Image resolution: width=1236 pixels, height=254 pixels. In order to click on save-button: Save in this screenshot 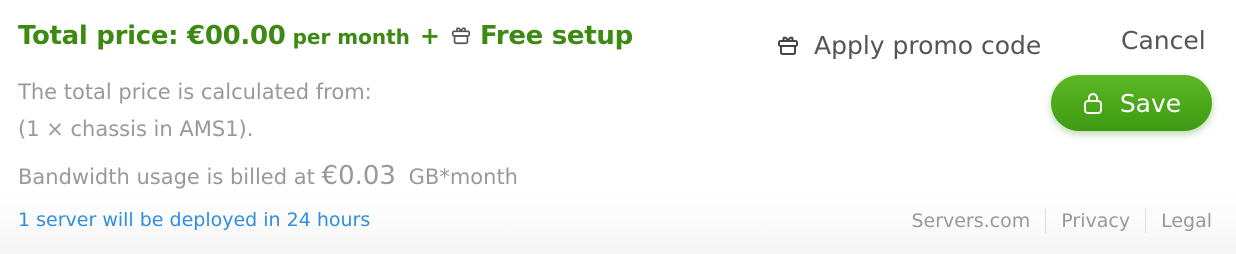, I will do `click(1131, 103)`.